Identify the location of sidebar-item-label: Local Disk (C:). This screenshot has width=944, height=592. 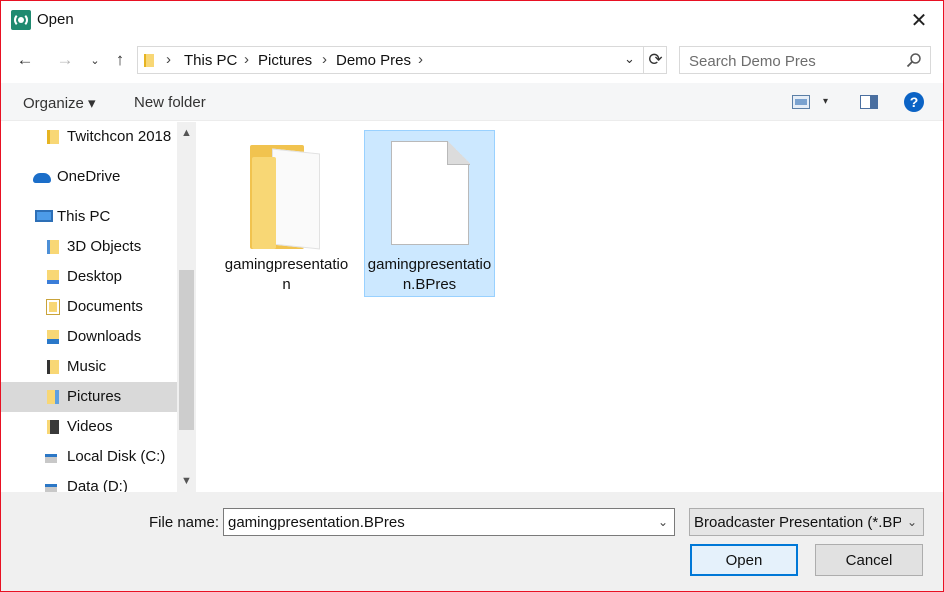
(116, 456).